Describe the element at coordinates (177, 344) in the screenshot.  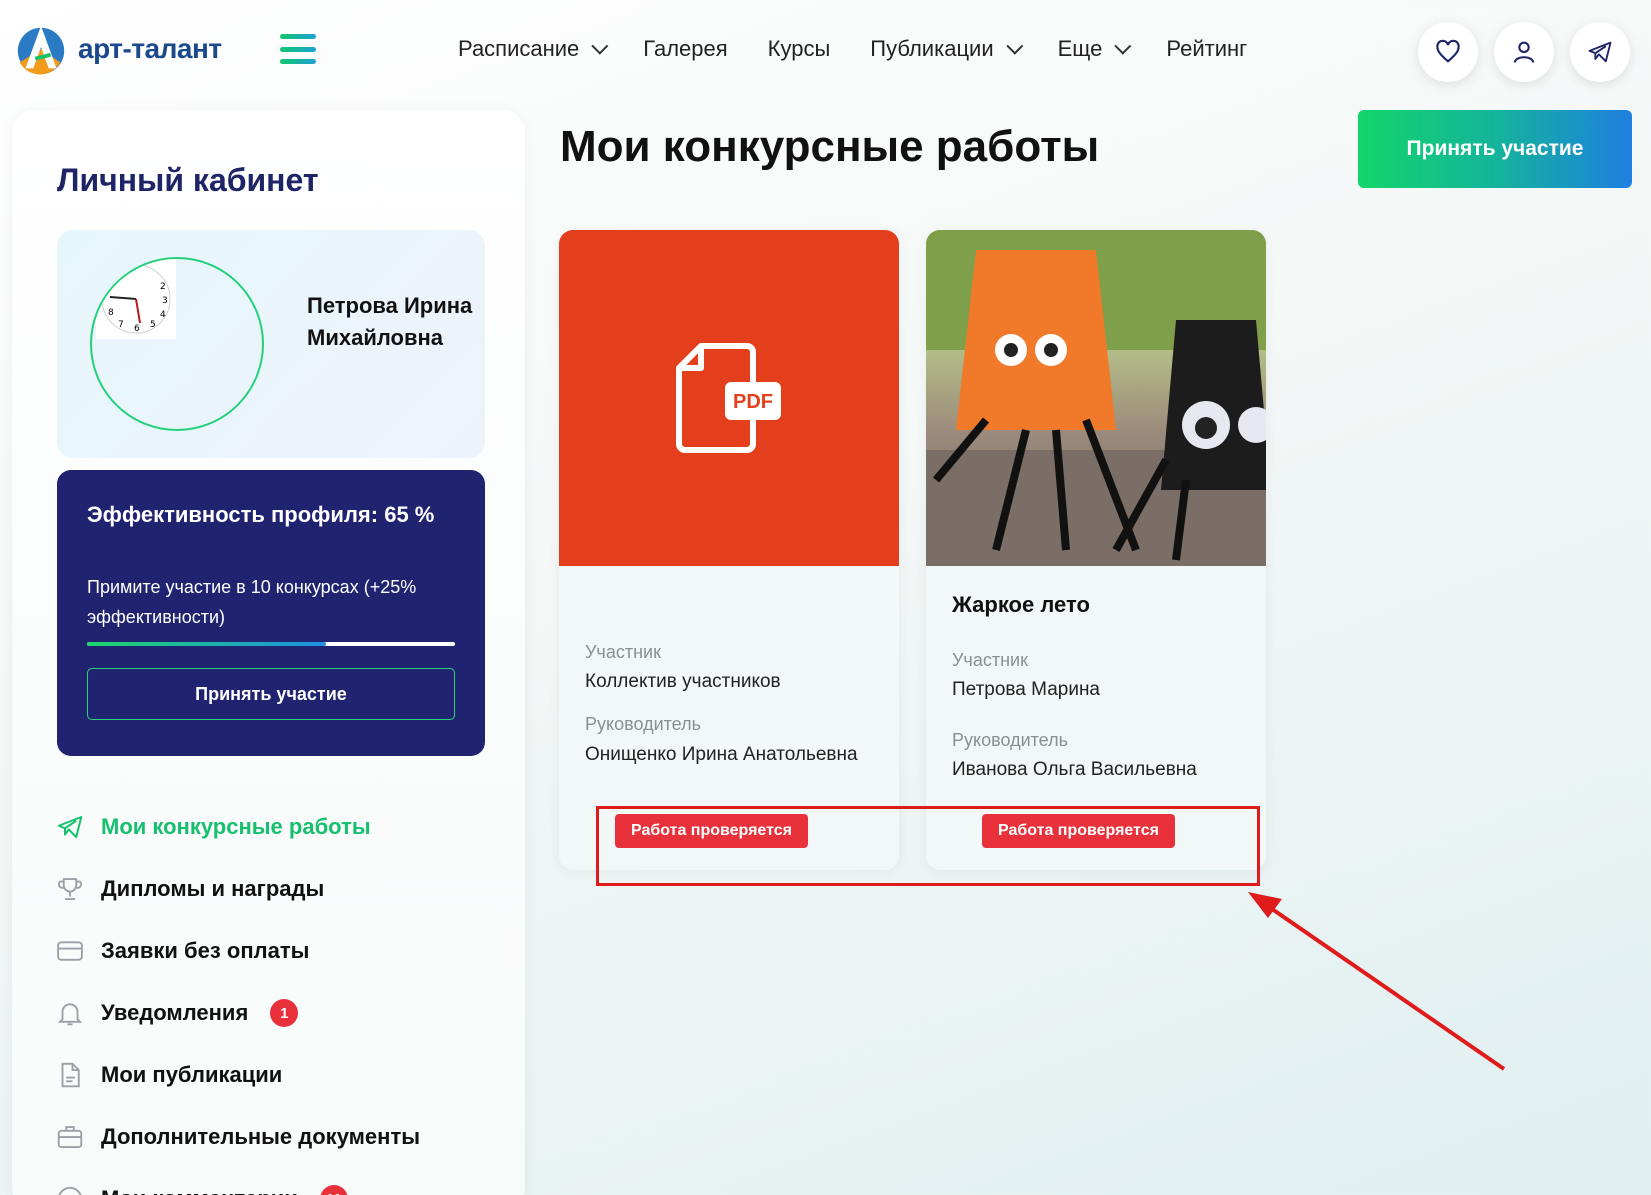
I see `avatar: 2 3 4 5 6 7 8` at that location.